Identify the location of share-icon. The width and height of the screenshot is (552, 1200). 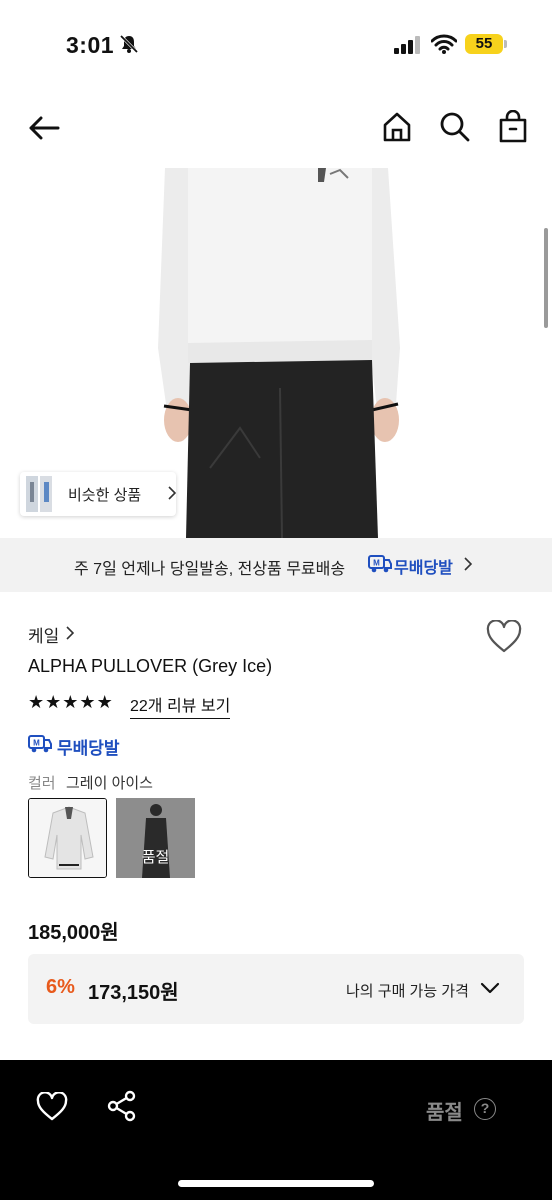
(122, 1106).